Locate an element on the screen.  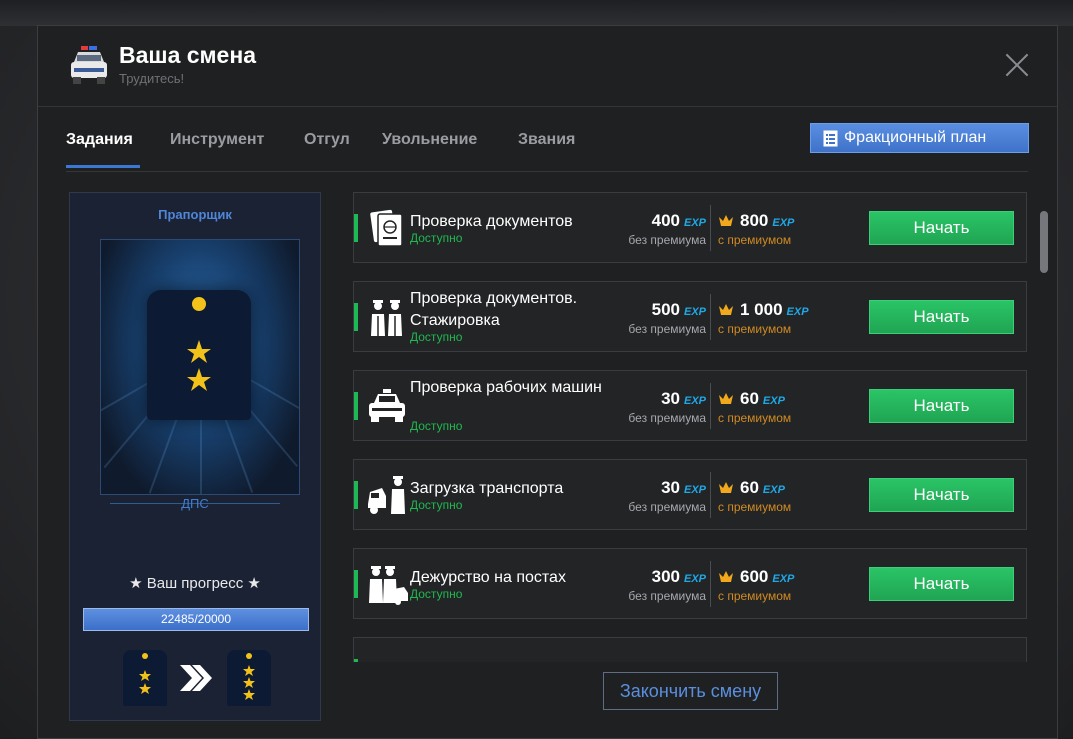
next-rank-epaulet-icon is located at coordinates (249, 678).